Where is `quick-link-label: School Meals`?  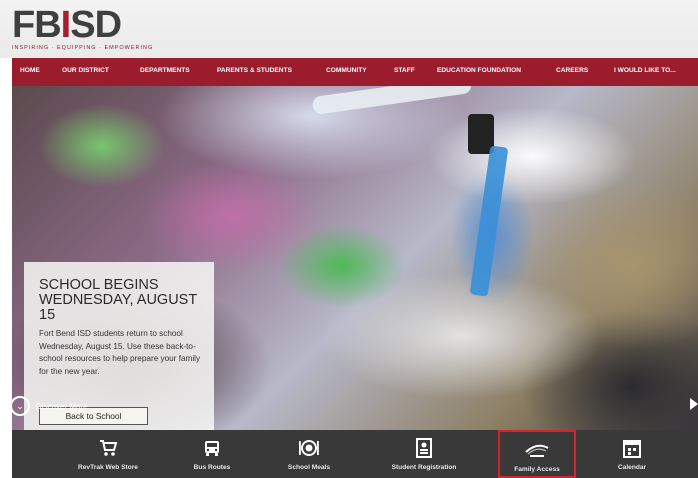 quick-link-label: School Meals is located at coordinates (309, 467).